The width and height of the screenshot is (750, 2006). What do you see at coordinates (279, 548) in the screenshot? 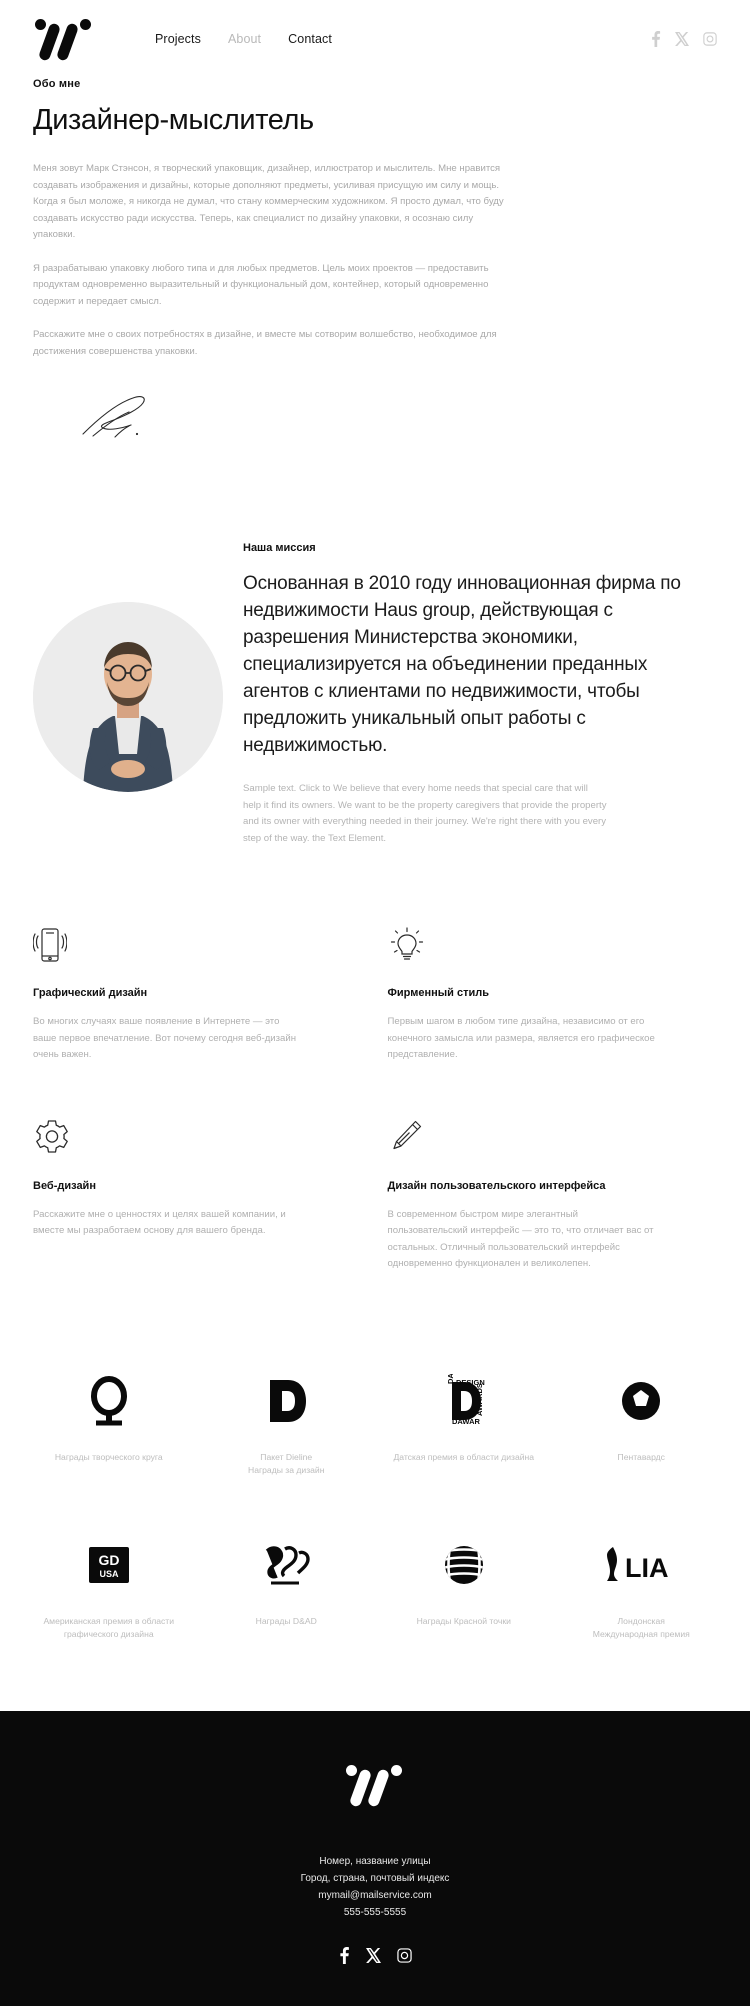
I see `mission-eyebrow: Наша миссия` at bounding box center [279, 548].